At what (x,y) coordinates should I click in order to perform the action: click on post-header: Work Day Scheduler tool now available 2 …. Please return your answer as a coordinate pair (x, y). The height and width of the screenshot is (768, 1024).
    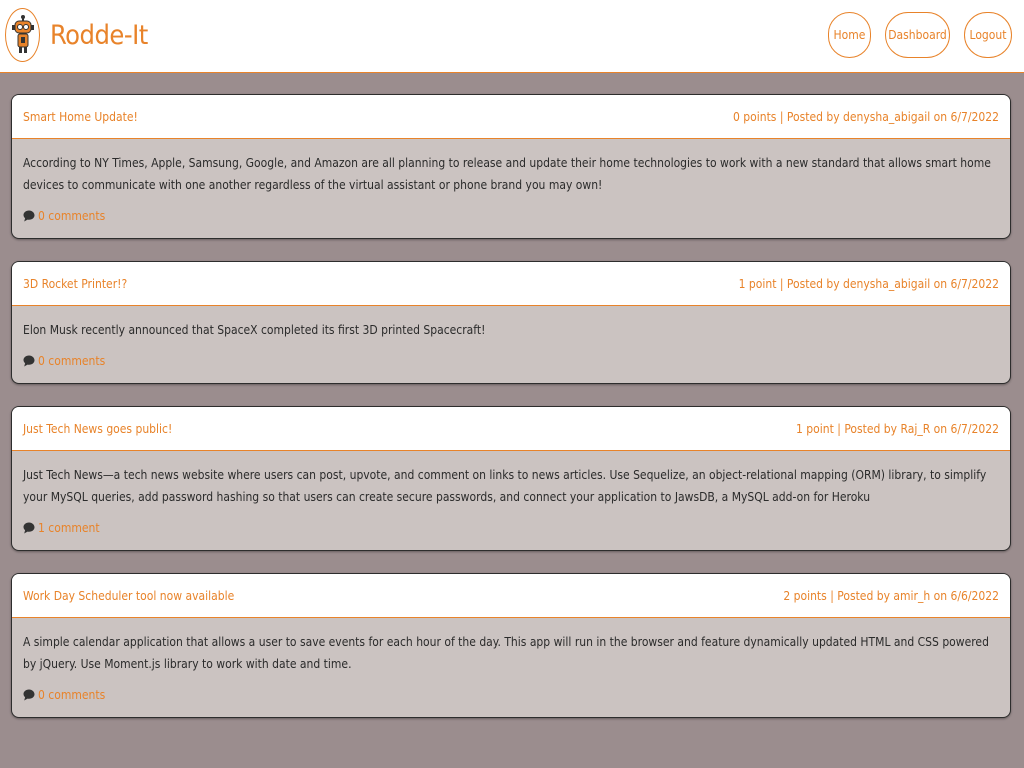
    Looking at the image, I should click on (511, 596).